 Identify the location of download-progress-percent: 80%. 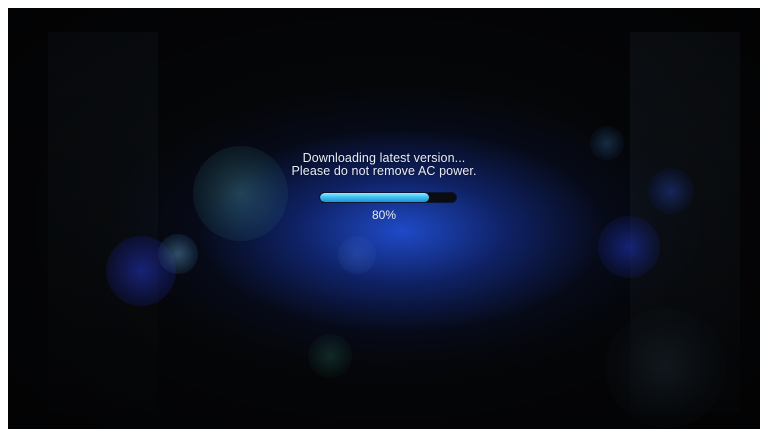
(384, 215).